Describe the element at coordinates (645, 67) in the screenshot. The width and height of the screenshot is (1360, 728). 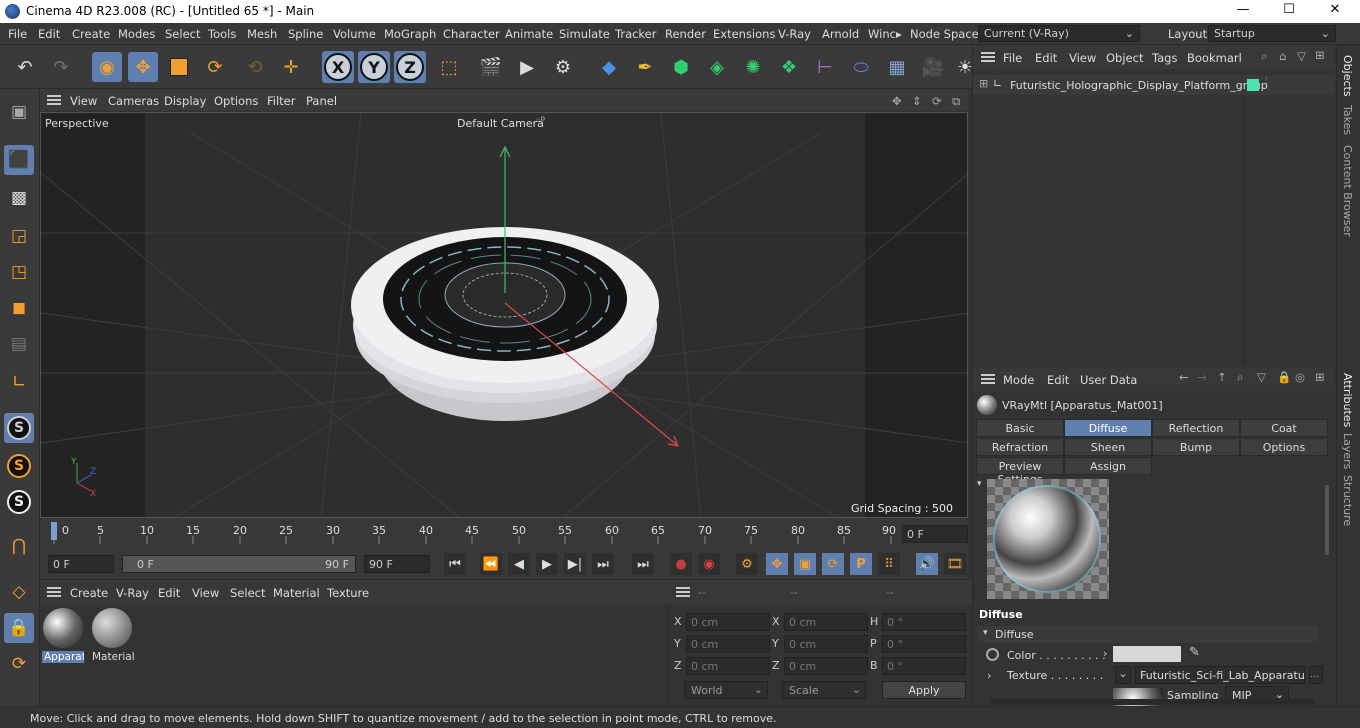
I see `pen-spline-button: ✒` at that location.